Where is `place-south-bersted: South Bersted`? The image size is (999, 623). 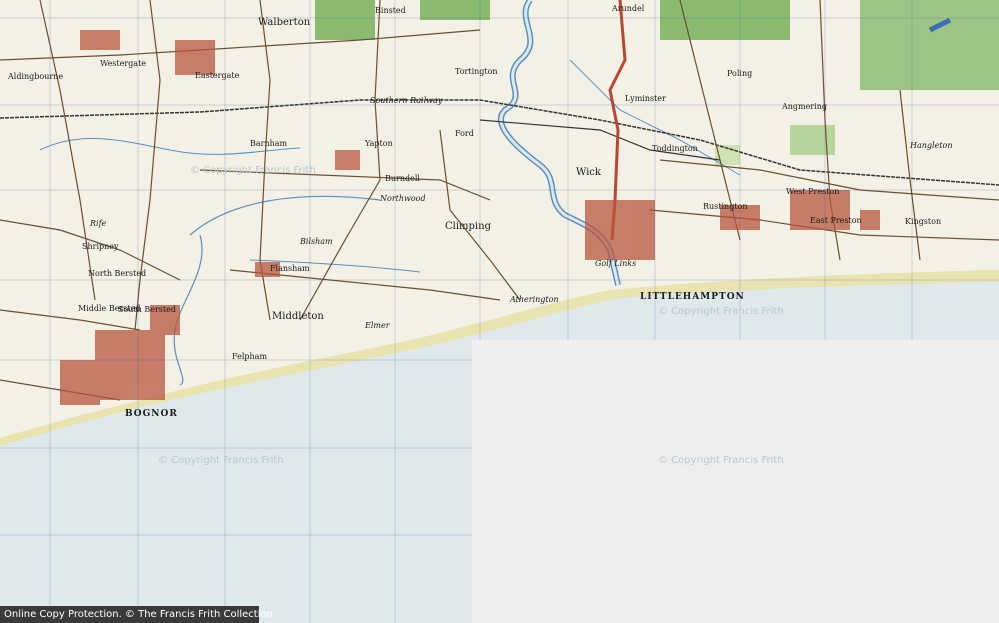
place-south-bersted: South Bersted is located at coordinates (147, 309).